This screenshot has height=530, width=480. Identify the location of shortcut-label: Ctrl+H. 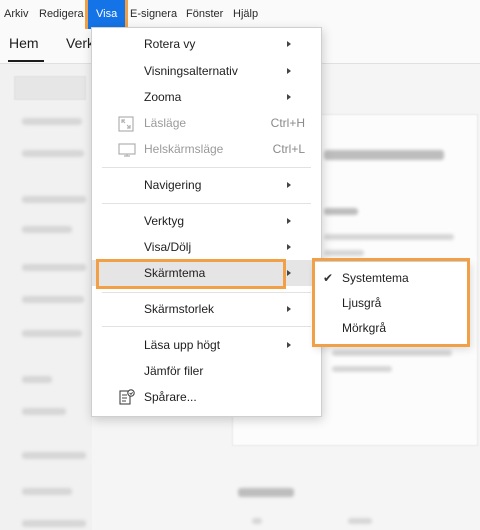
(287, 123).